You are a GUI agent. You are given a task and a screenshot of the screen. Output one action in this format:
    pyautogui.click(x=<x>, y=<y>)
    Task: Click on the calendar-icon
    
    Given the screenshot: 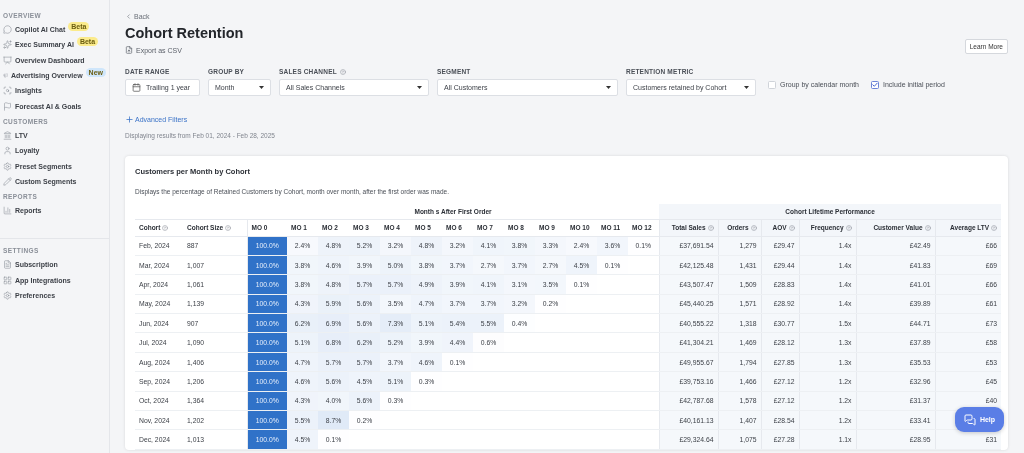 What is the action you would take?
    pyautogui.click(x=136, y=87)
    